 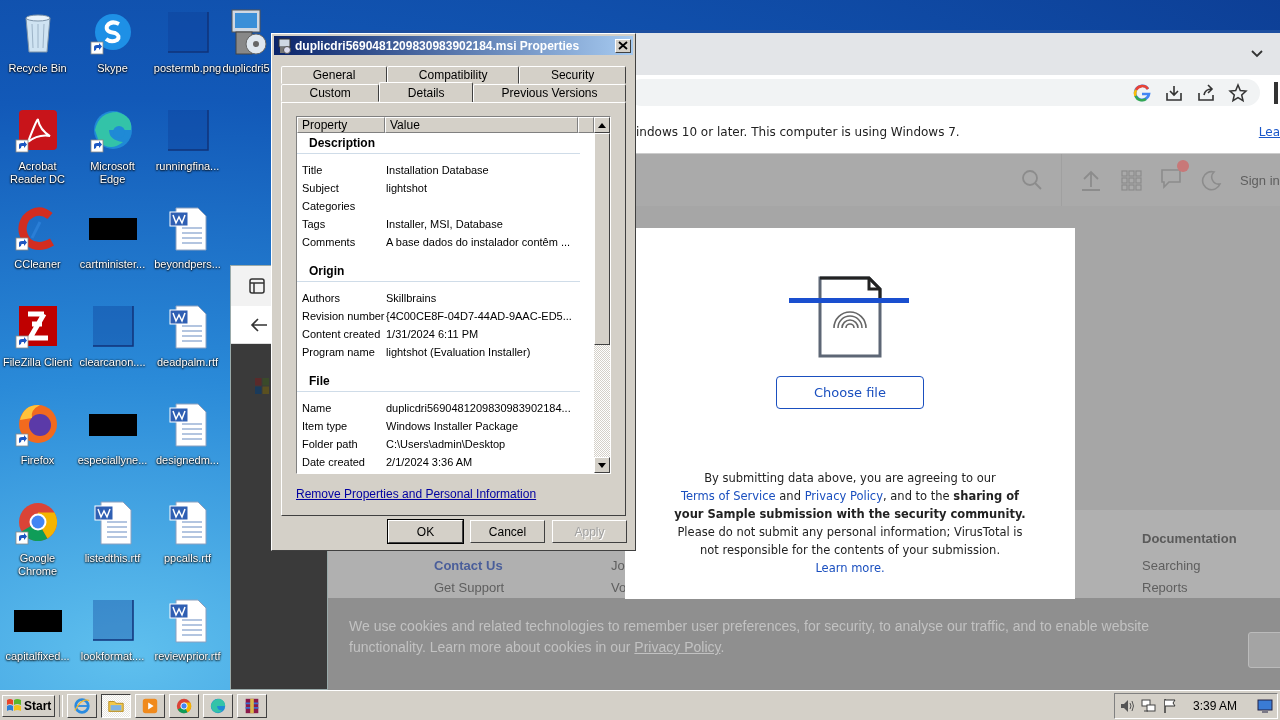 What do you see at coordinates (798, 131) in the screenshot?
I see `info-message: indows 10 or later. This computer is using Windows 7.` at bounding box center [798, 131].